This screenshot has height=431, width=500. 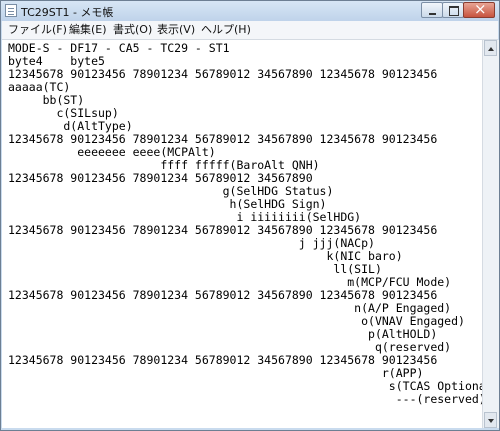 What do you see at coordinates (88, 29) in the screenshot?
I see `menu-edit: 編集(E)` at bounding box center [88, 29].